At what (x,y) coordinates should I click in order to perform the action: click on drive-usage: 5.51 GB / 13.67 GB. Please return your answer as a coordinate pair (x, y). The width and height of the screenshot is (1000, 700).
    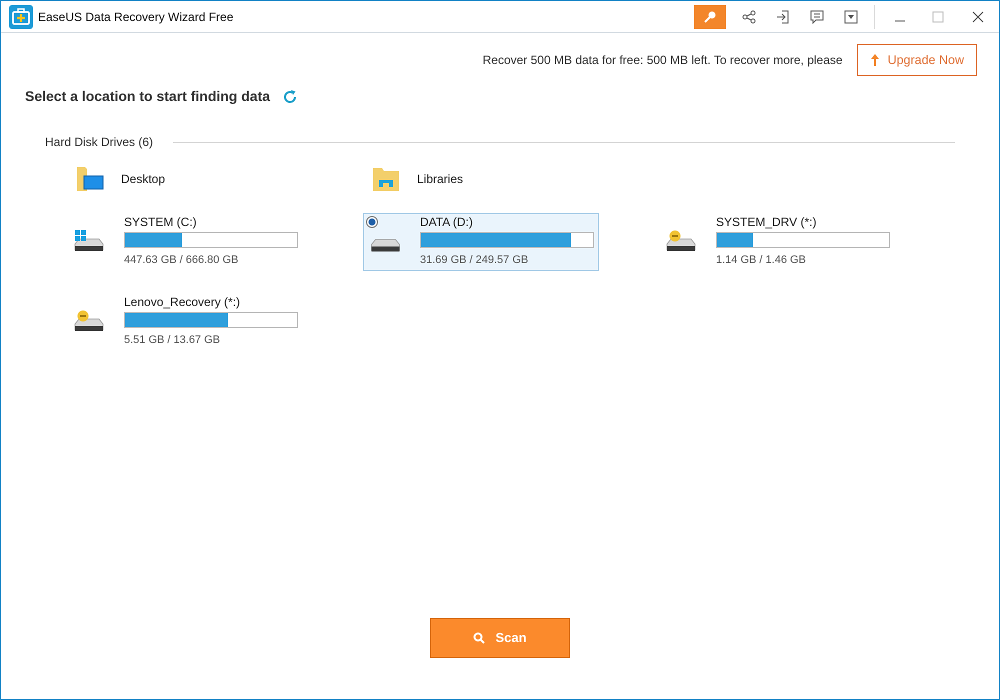
    Looking at the image, I should click on (173, 340).